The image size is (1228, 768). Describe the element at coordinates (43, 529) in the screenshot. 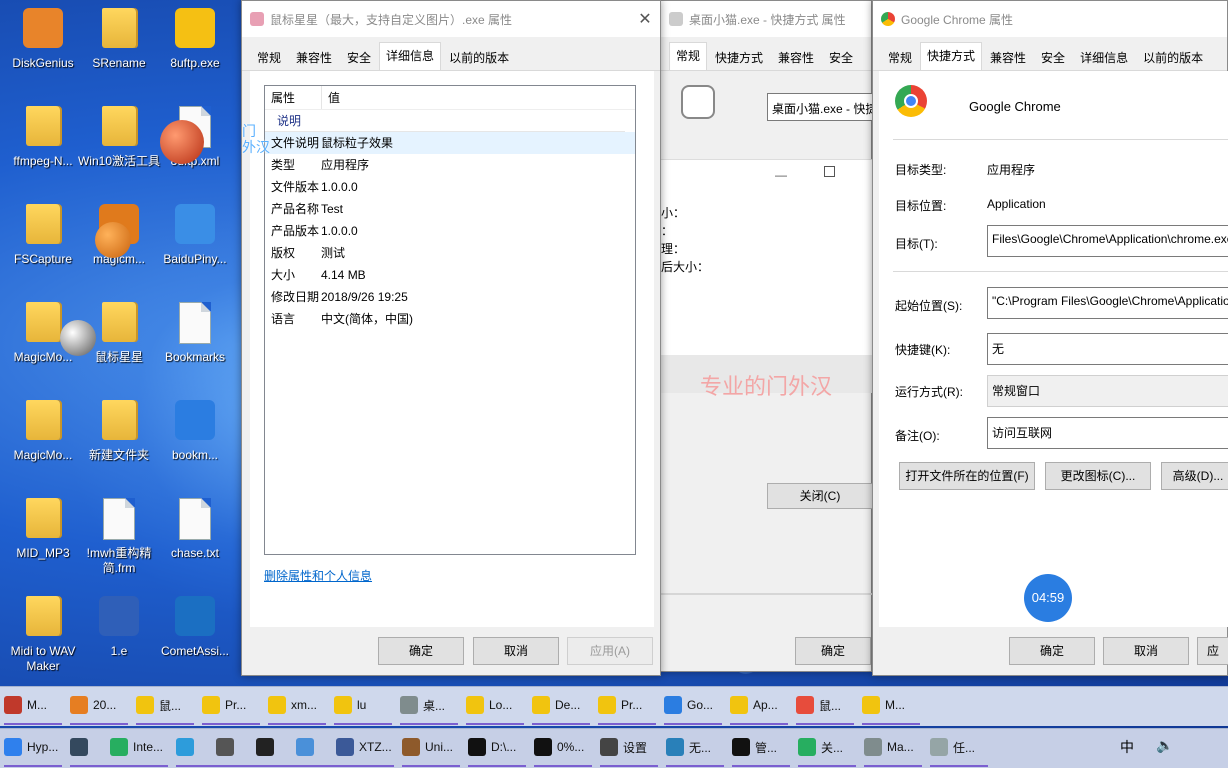

I see `desktop-icon: MID_MP3` at that location.